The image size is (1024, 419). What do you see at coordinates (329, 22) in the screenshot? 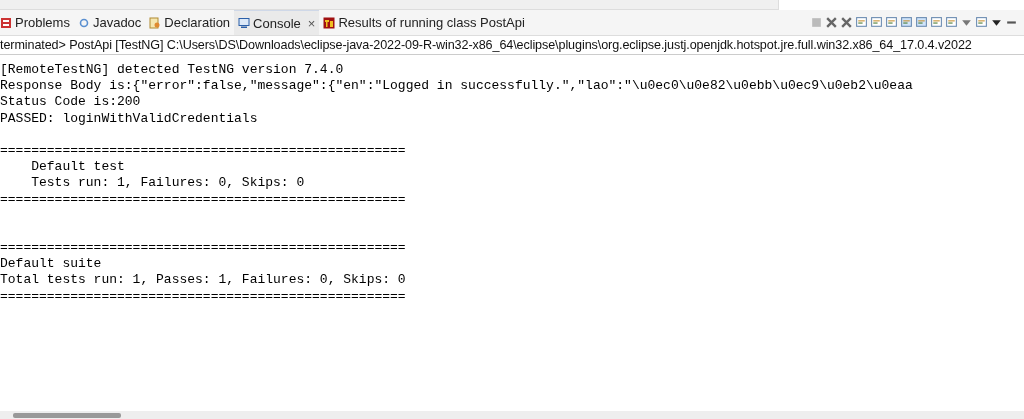
I see `testng-icon` at bounding box center [329, 22].